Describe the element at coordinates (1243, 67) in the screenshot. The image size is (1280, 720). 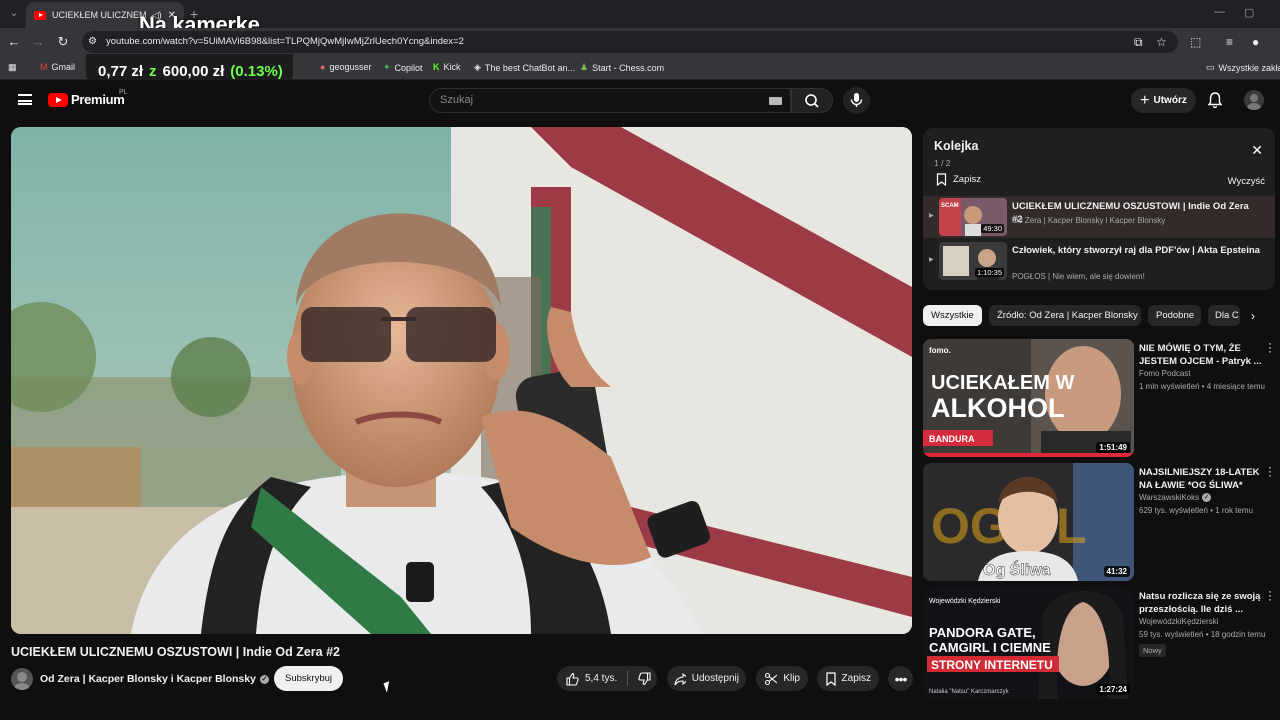
I see `all-bookmarks: ▭Wszystkie zakład` at that location.